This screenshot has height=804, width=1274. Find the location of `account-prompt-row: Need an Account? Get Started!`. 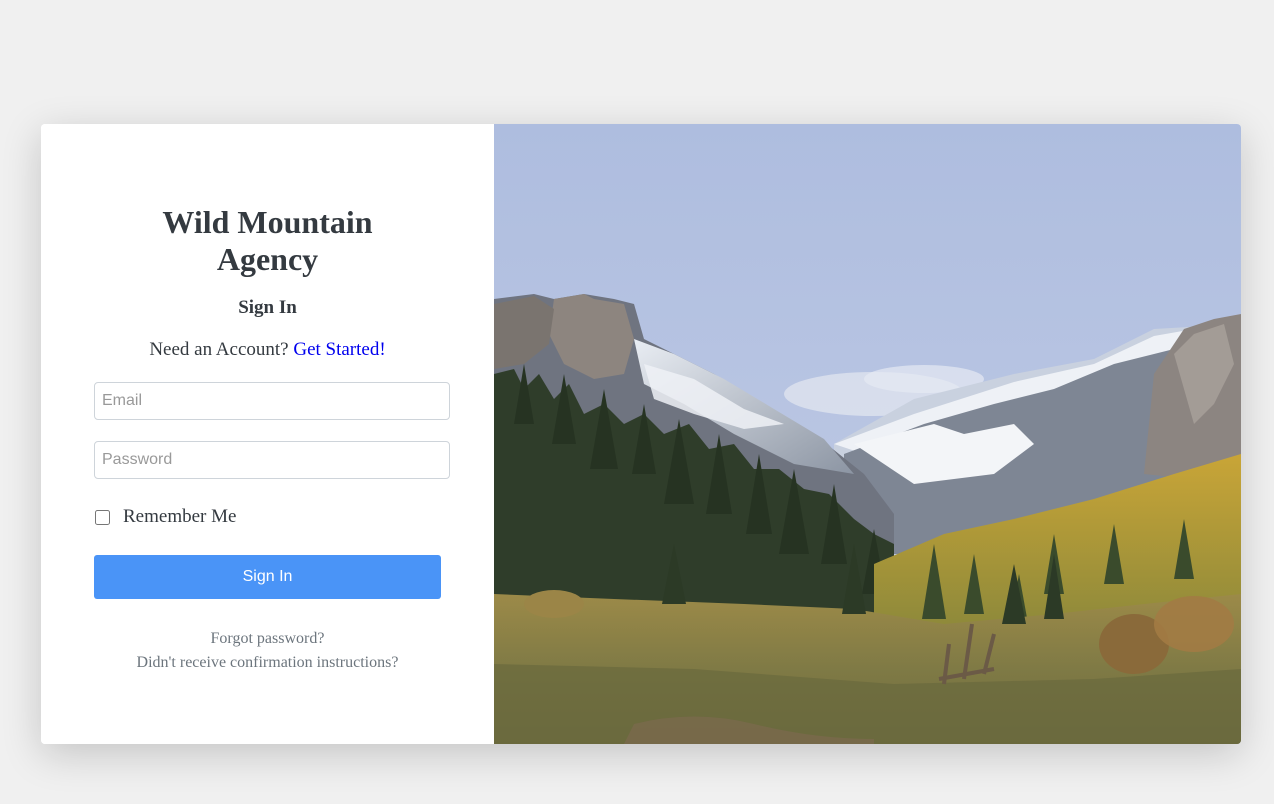

account-prompt-row: Need an Account? Get Started! is located at coordinates (267, 350).